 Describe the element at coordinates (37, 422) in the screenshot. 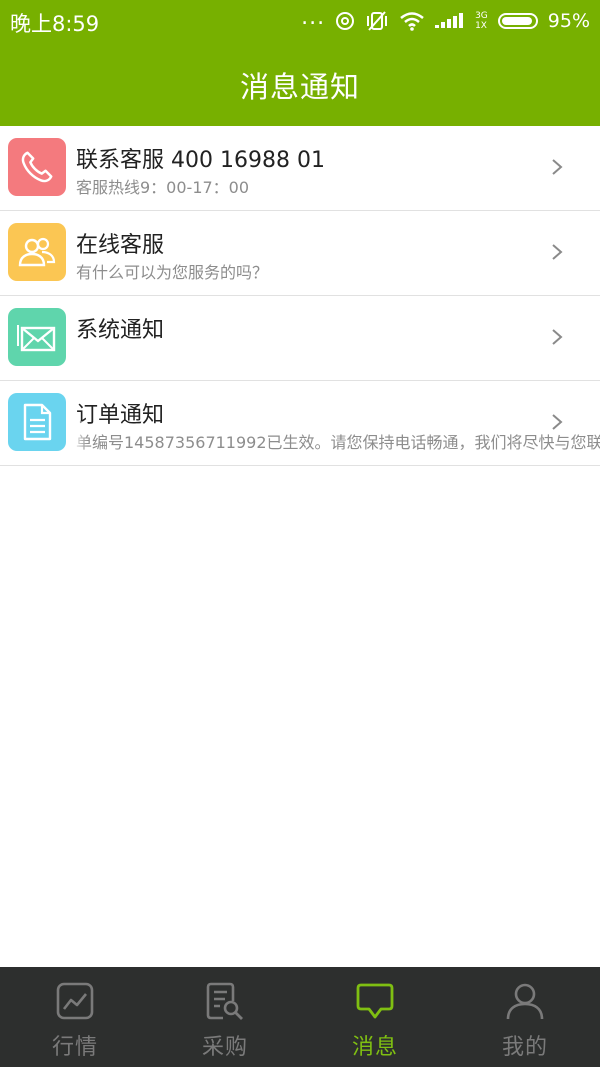

I see `document-icon` at that location.